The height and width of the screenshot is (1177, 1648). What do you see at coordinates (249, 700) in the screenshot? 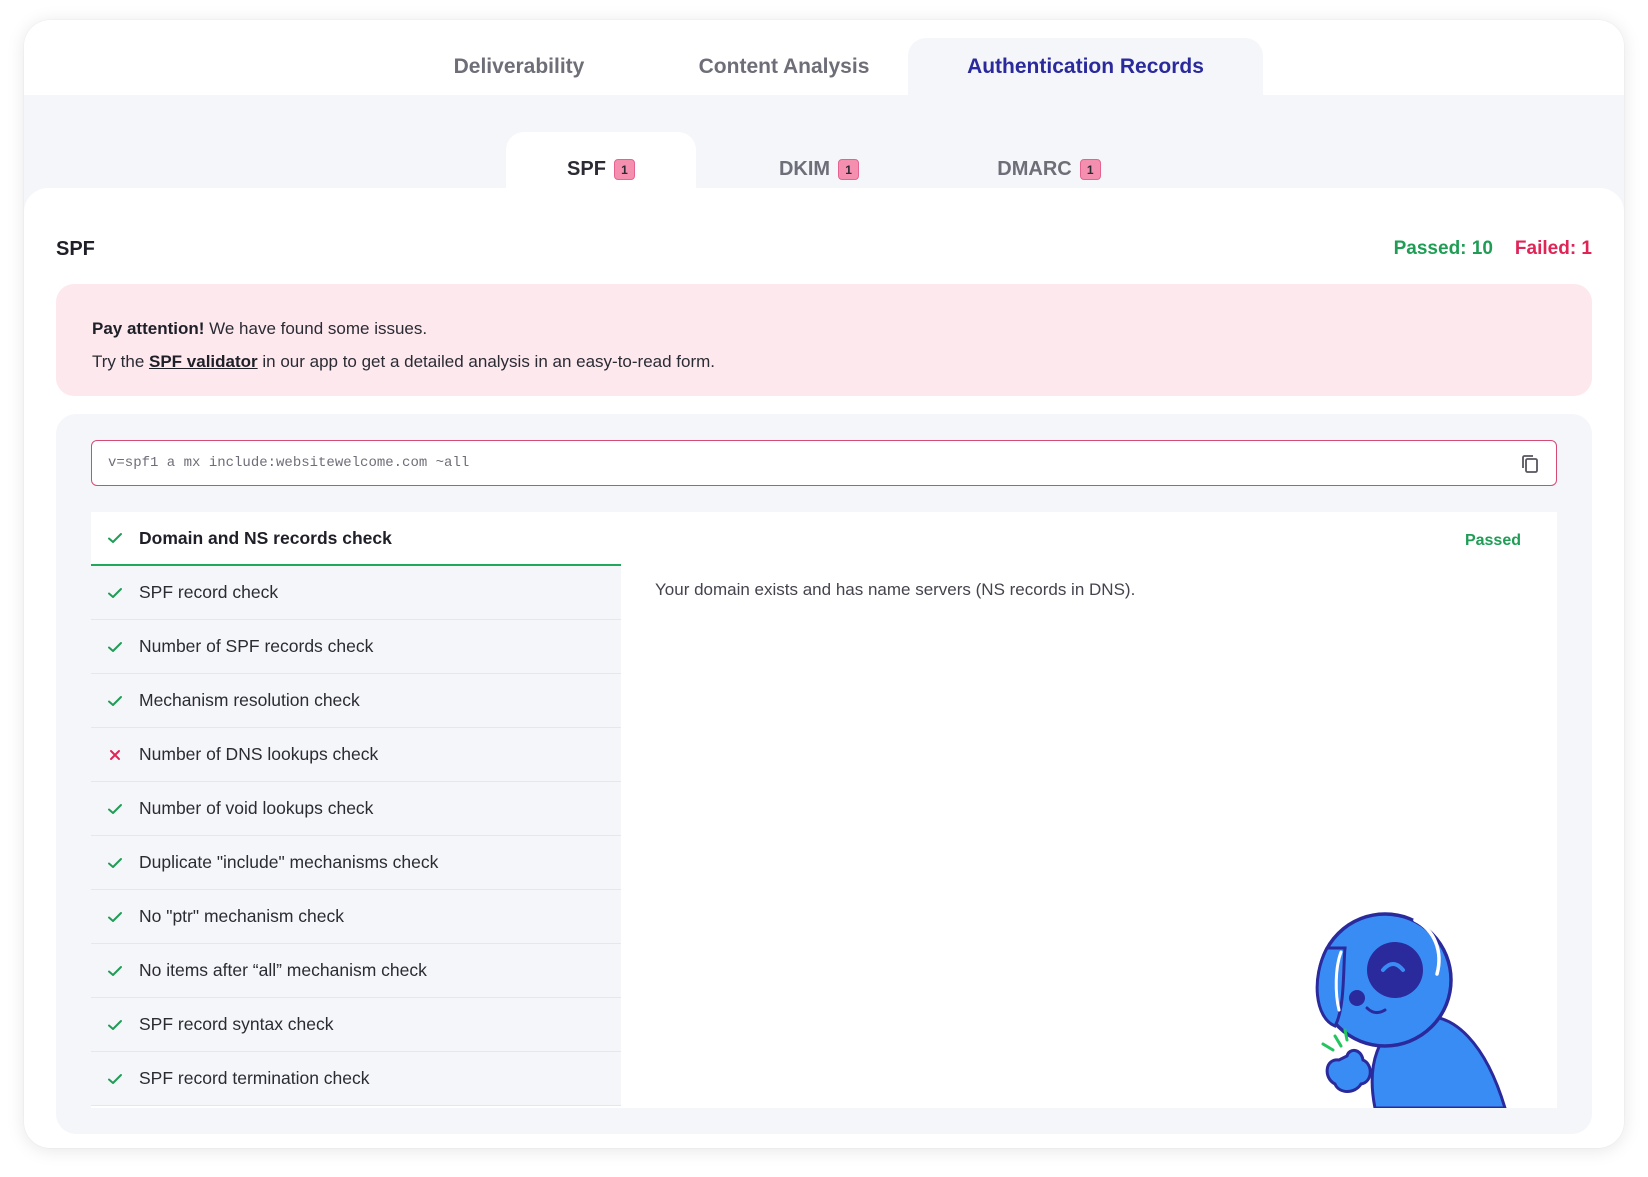
I see `check-label: Mechanism resolution check` at bounding box center [249, 700].